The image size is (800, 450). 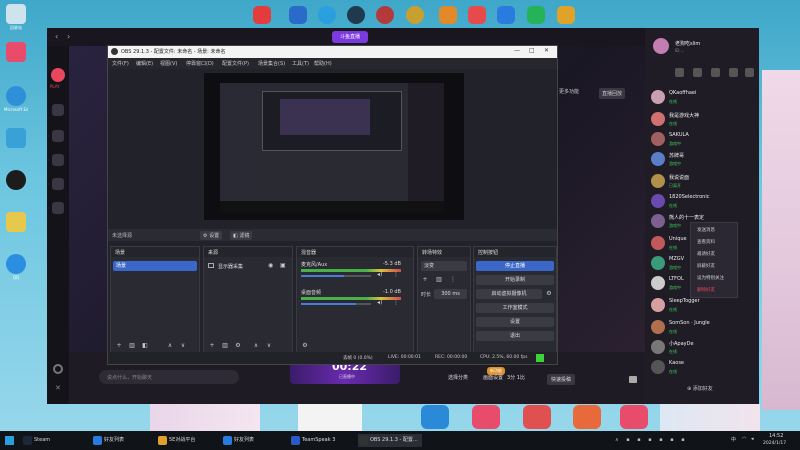 I want to click on friend-list-item: 1820Selectronic 在线, so click(x=703, y=202).